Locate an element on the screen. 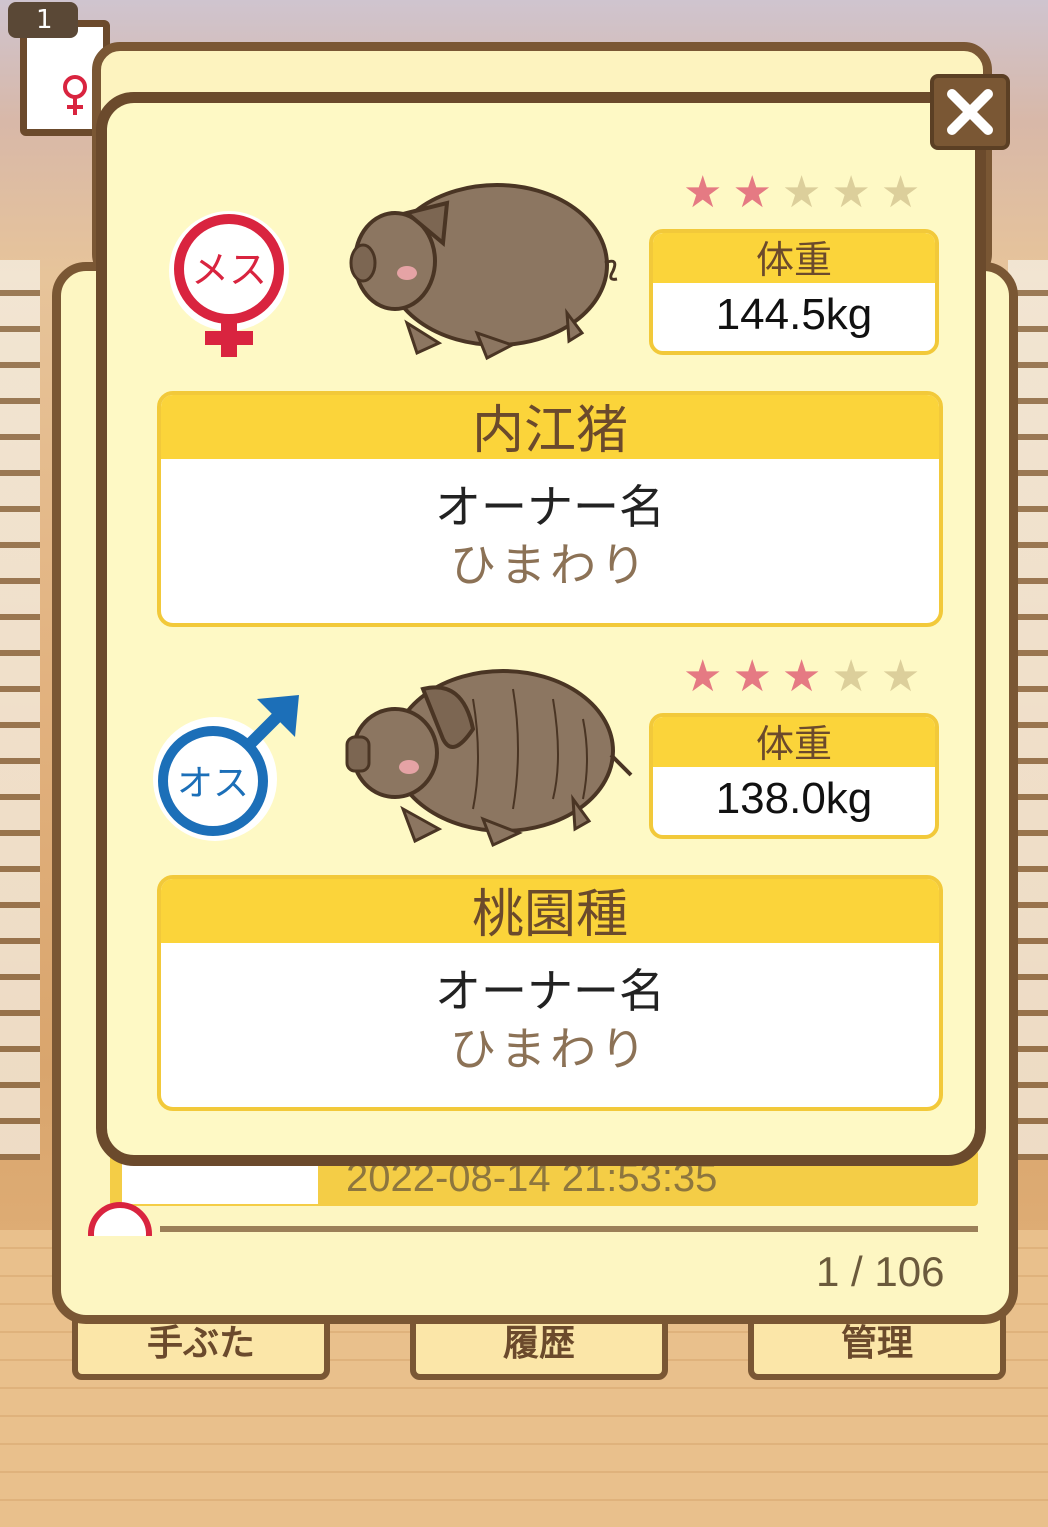 This screenshot has width=1048, height=1527. page-counter: 1 / 106 is located at coordinates (880, 1271).